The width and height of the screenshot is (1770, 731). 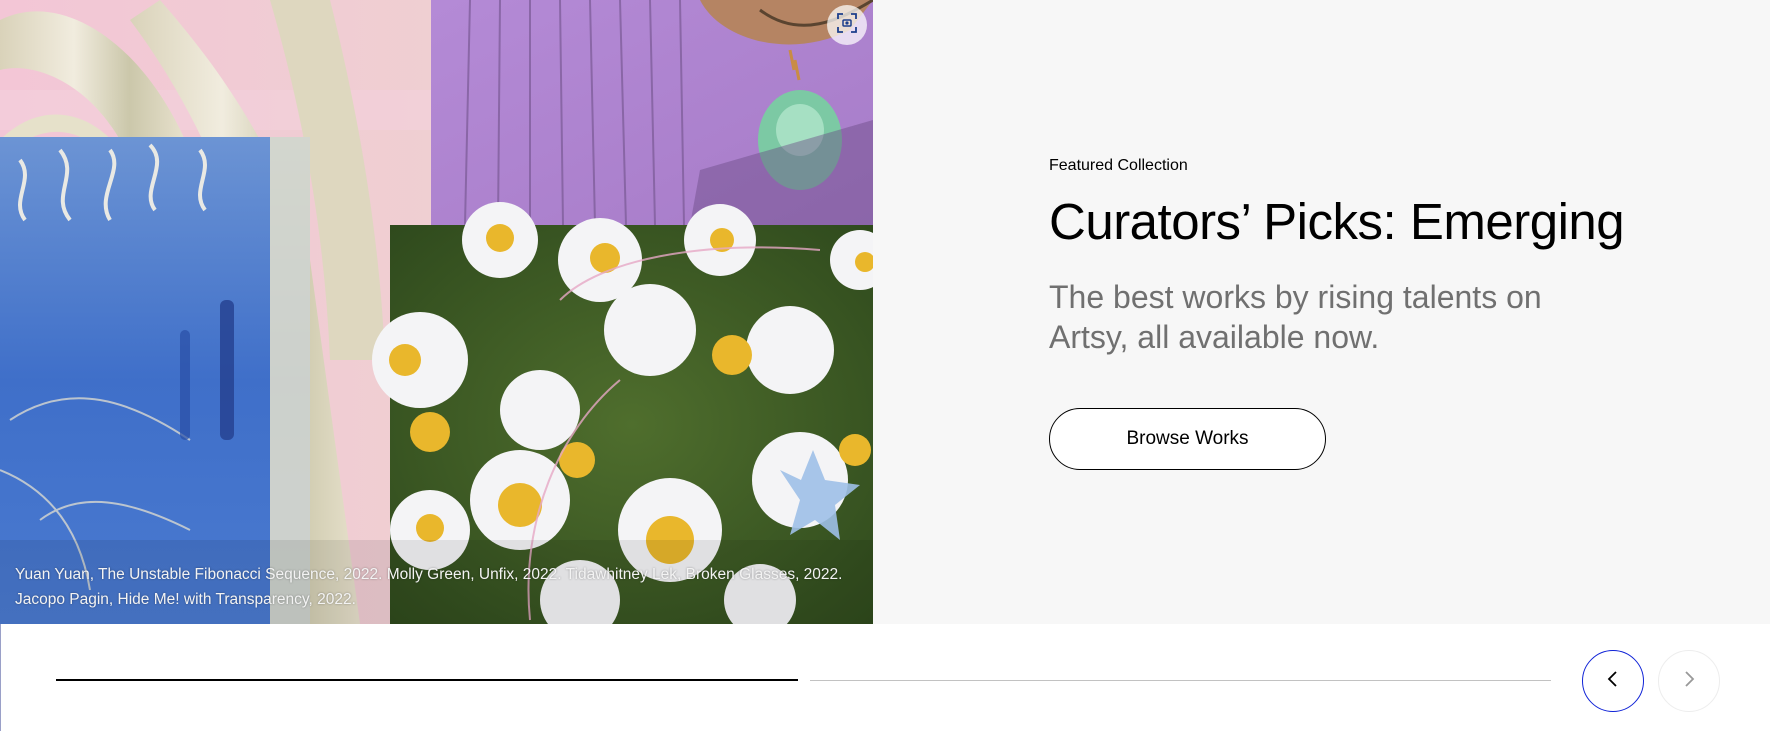 What do you see at coordinates (1180, 680) in the screenshot?
I see `carousel-progress-inactive` at bounding box center [1180, 680].